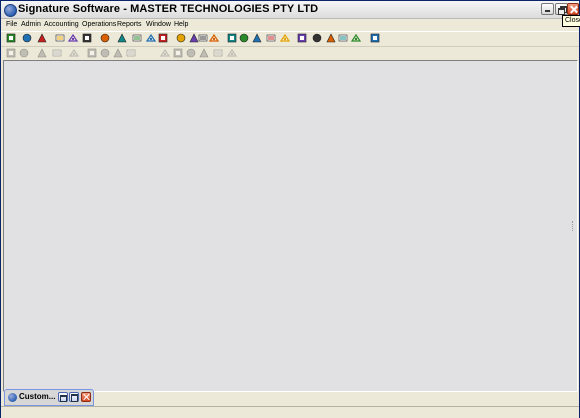 The height and width of the screenshot is (418, 580). I want to click on exclamation-icon, so click(214, 38).